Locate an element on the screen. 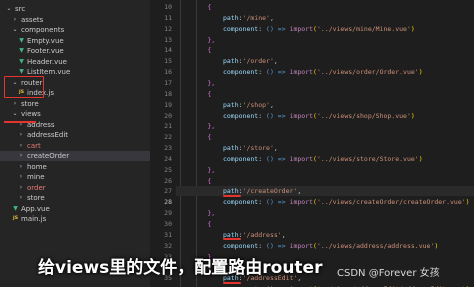 The image size is (474, 287). router-highlight-box is located at coordinates (24, 87).